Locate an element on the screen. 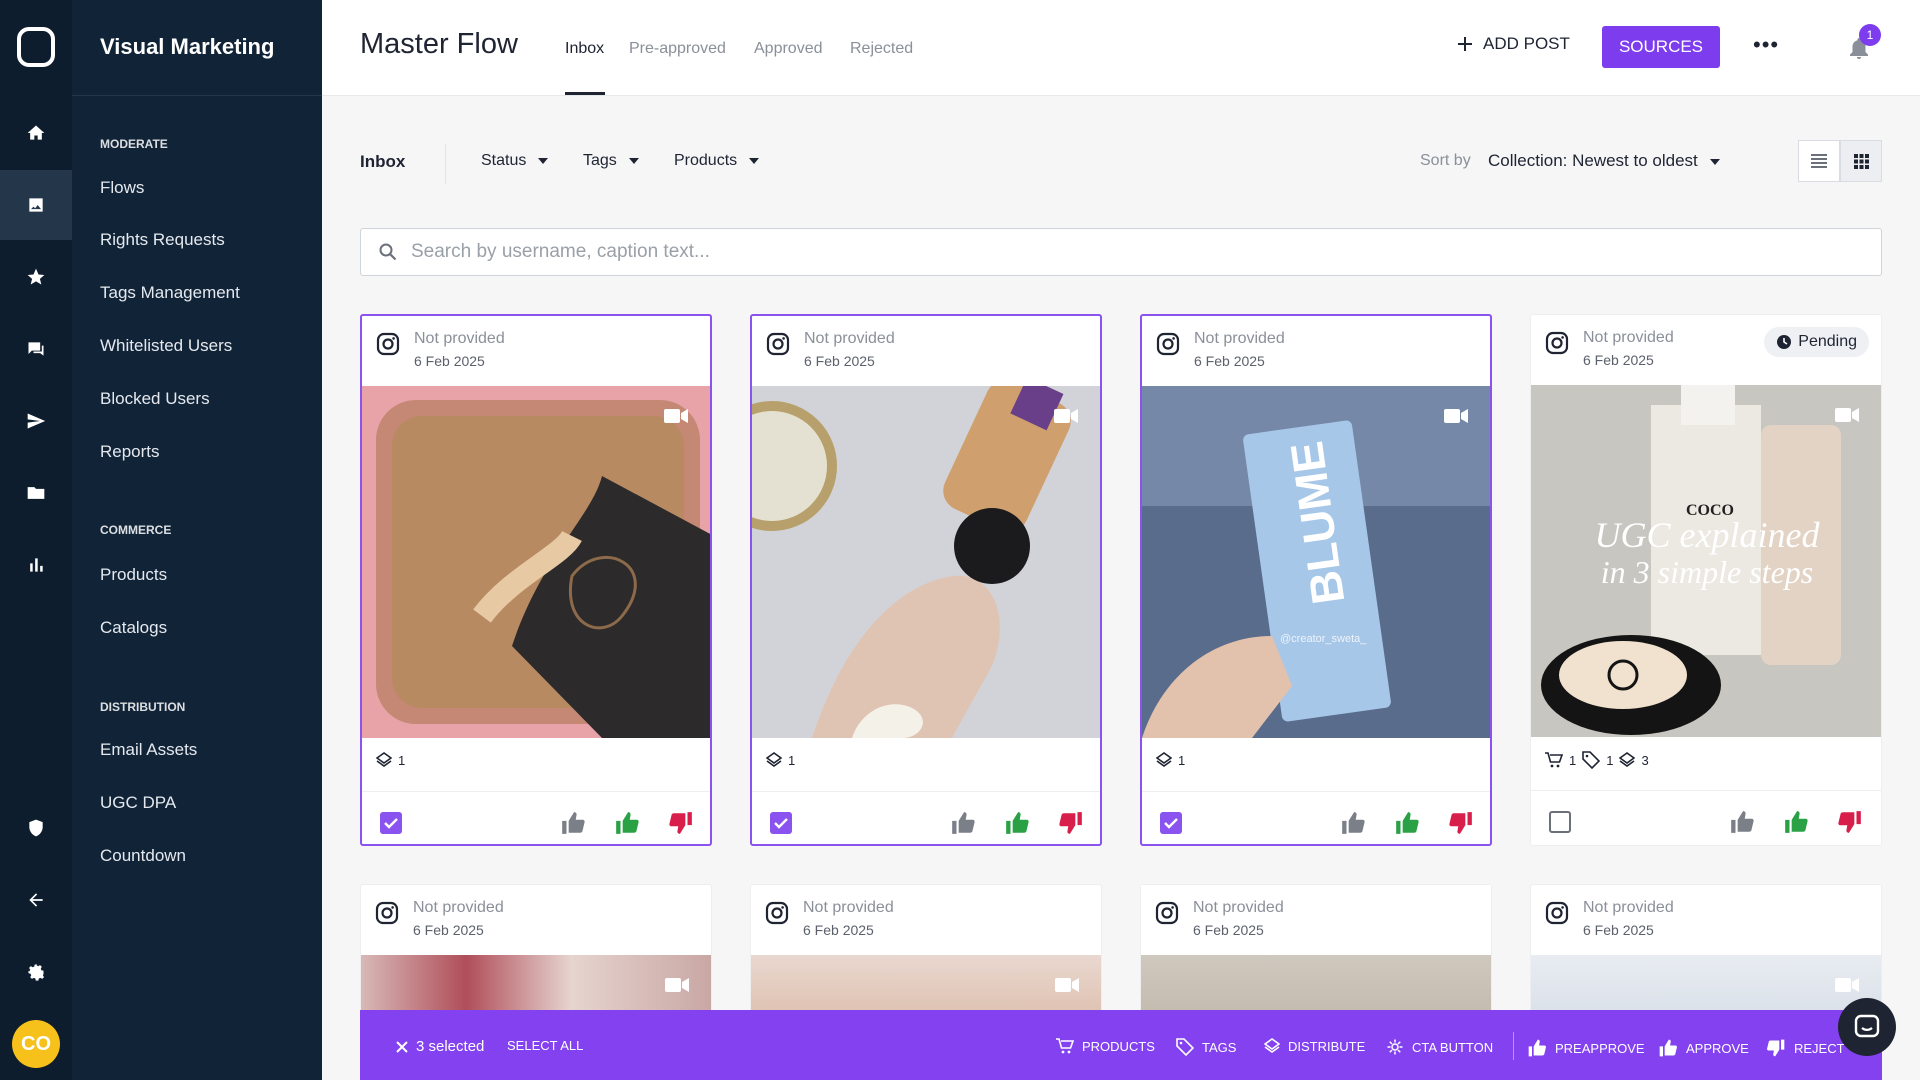  sidebar-item-countdown: Countdown is located at coordinates (143, 856).